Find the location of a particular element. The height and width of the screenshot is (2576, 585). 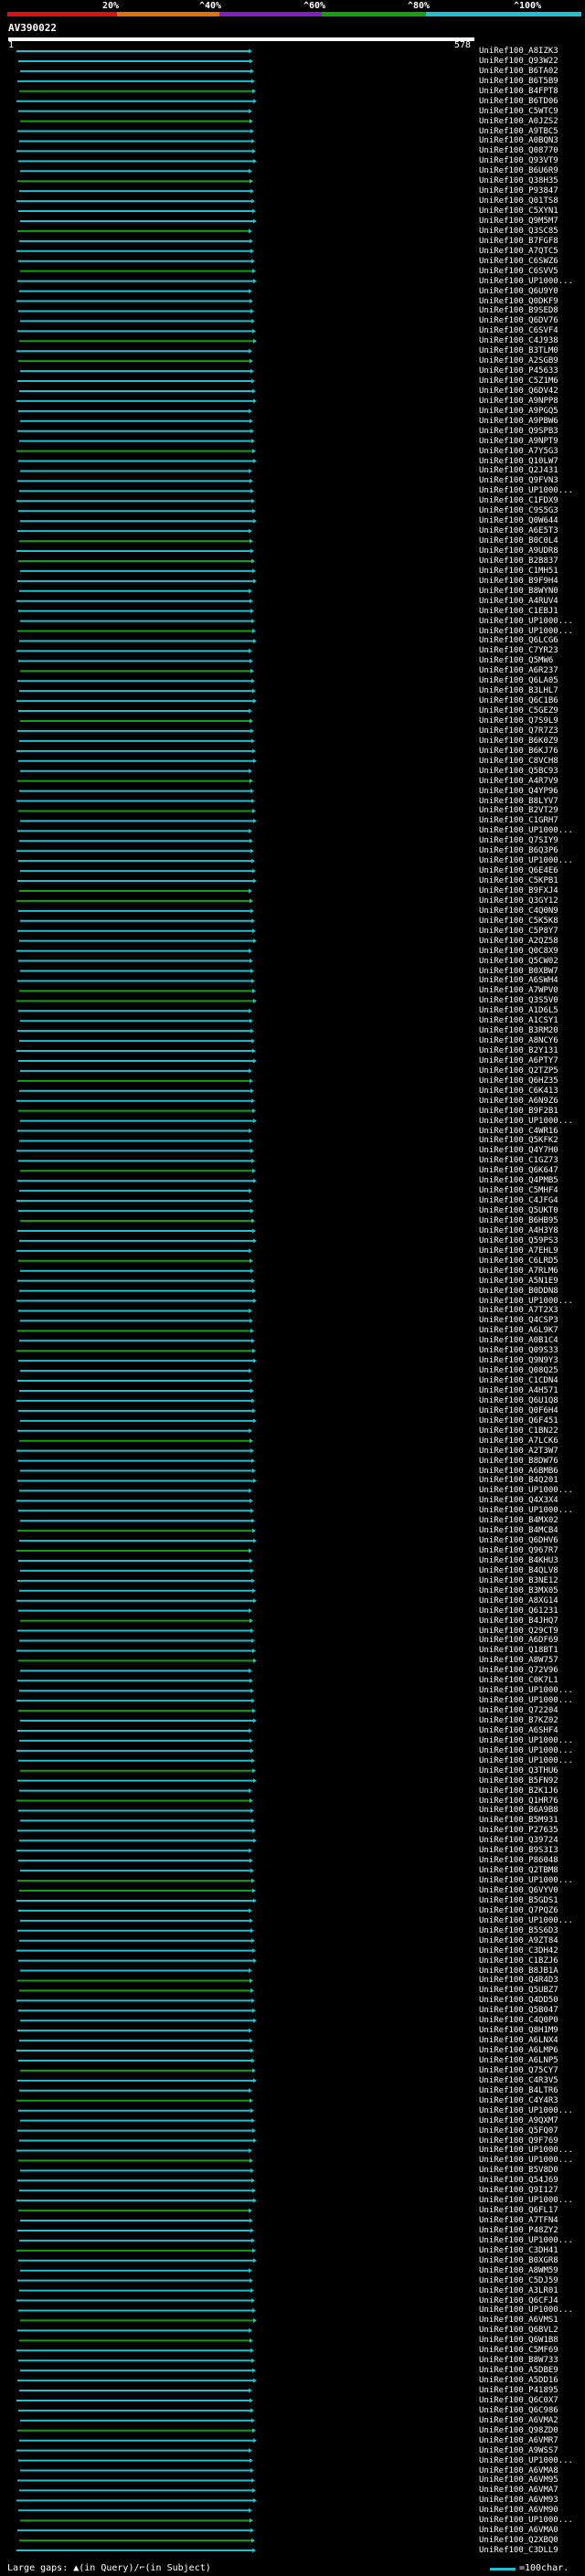

hit-label: UniRef100_Q6BVL2 is located at coordinates (532, 2330).